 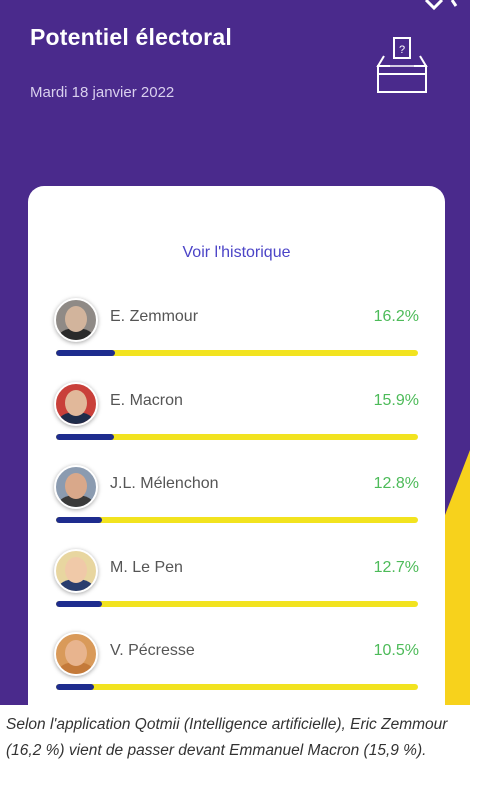 What do you see at coordinates (154, 316) in the screenshot?
I see `candidate-name: E. Zemmour` at bounding box center [154, 316].